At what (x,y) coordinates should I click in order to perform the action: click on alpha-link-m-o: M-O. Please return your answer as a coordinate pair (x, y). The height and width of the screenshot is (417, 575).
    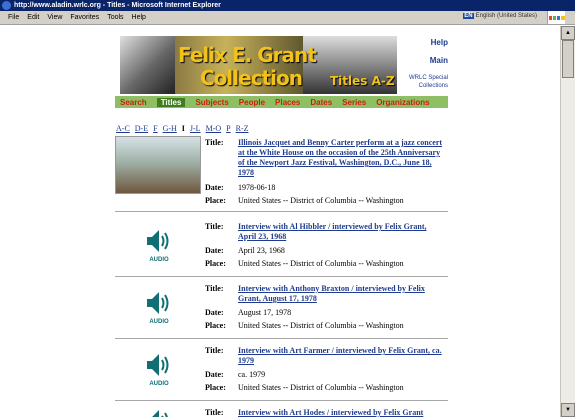
    Looking at the image, I should click on (214, 128).